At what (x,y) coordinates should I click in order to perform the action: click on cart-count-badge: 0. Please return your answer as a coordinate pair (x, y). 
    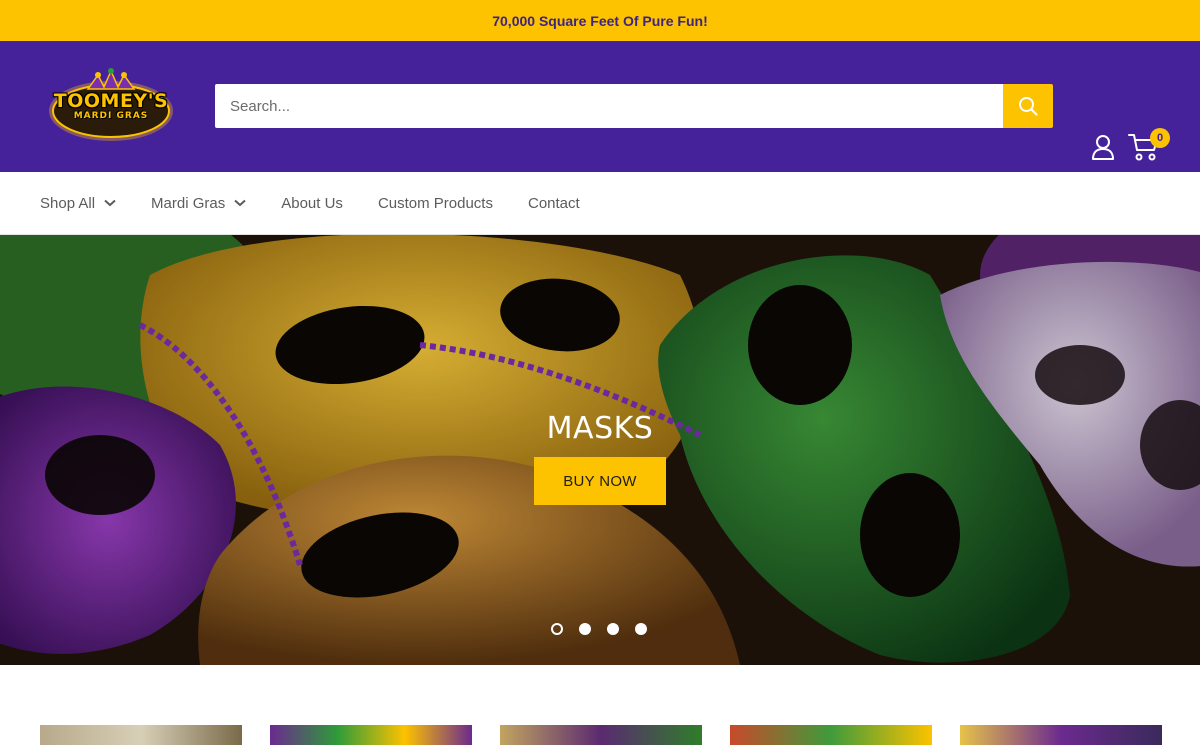
    Looking at the image, I should click on (1160, 138).